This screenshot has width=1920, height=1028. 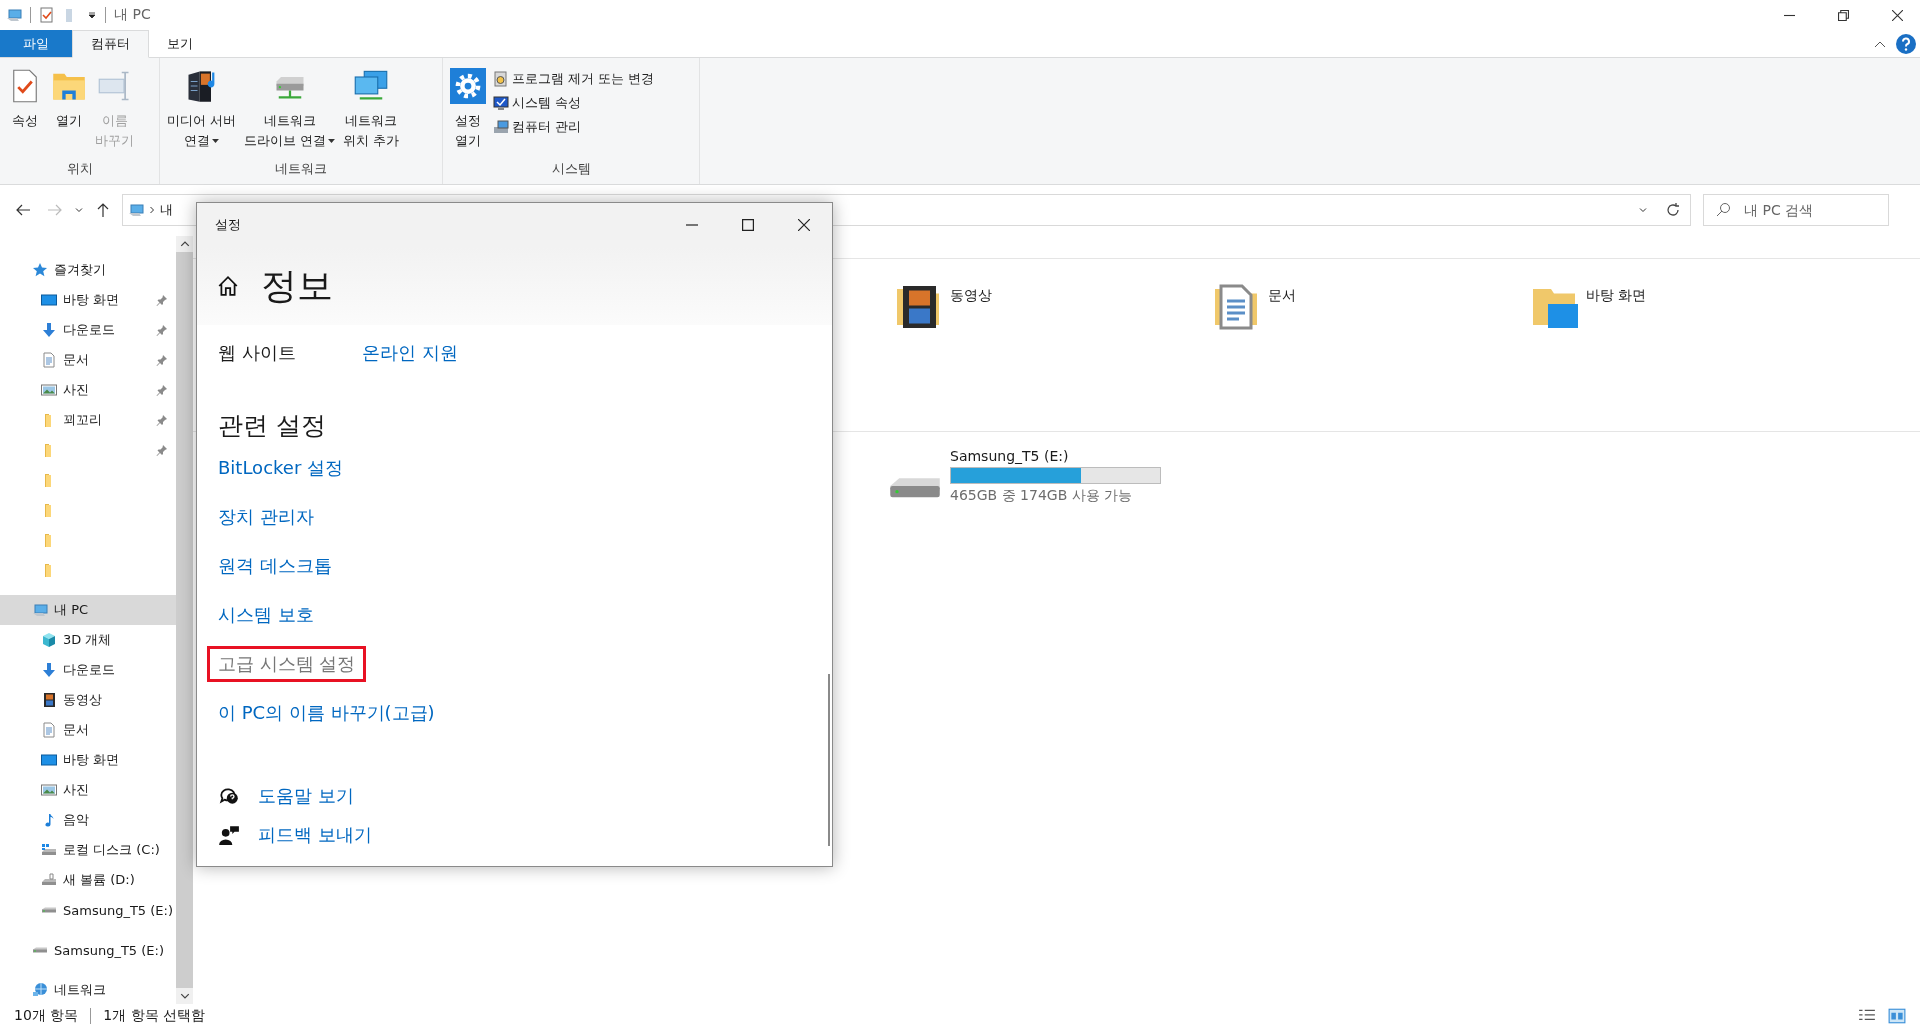 What do you see at coordinates (266, 516) in the screenshot?
I see `settings-link: 장치 관리자` at bounding box center [266, 516].